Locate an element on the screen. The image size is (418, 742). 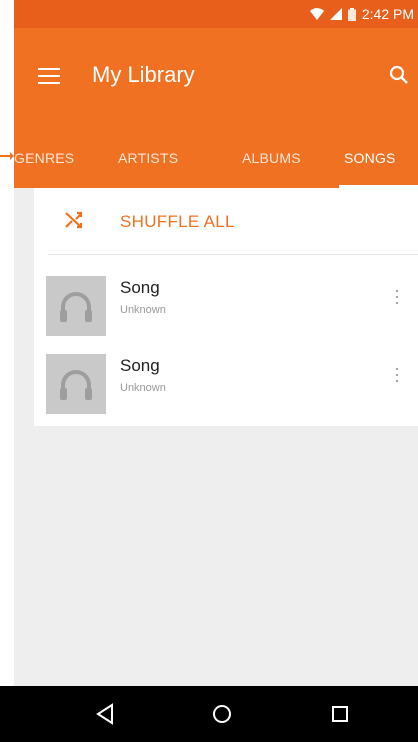
home-icon is located at coordinates (222, 714).